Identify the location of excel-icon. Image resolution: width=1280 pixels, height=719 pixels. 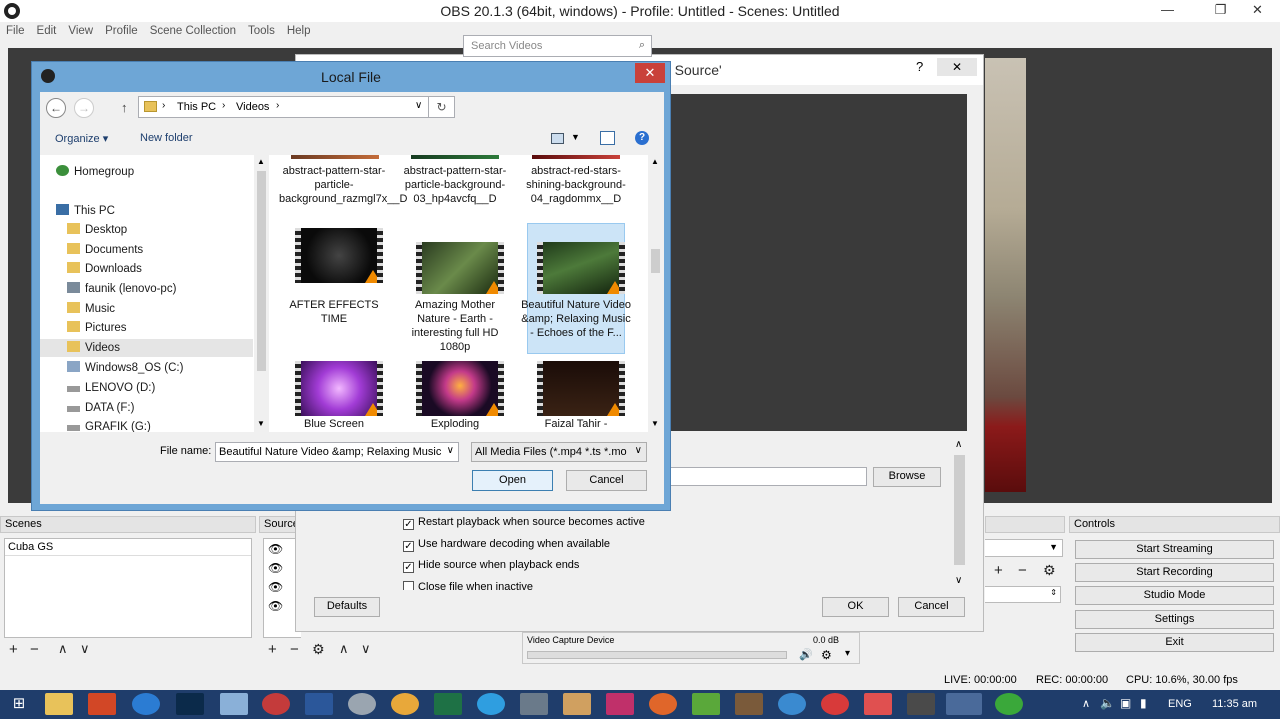
(448, 704).